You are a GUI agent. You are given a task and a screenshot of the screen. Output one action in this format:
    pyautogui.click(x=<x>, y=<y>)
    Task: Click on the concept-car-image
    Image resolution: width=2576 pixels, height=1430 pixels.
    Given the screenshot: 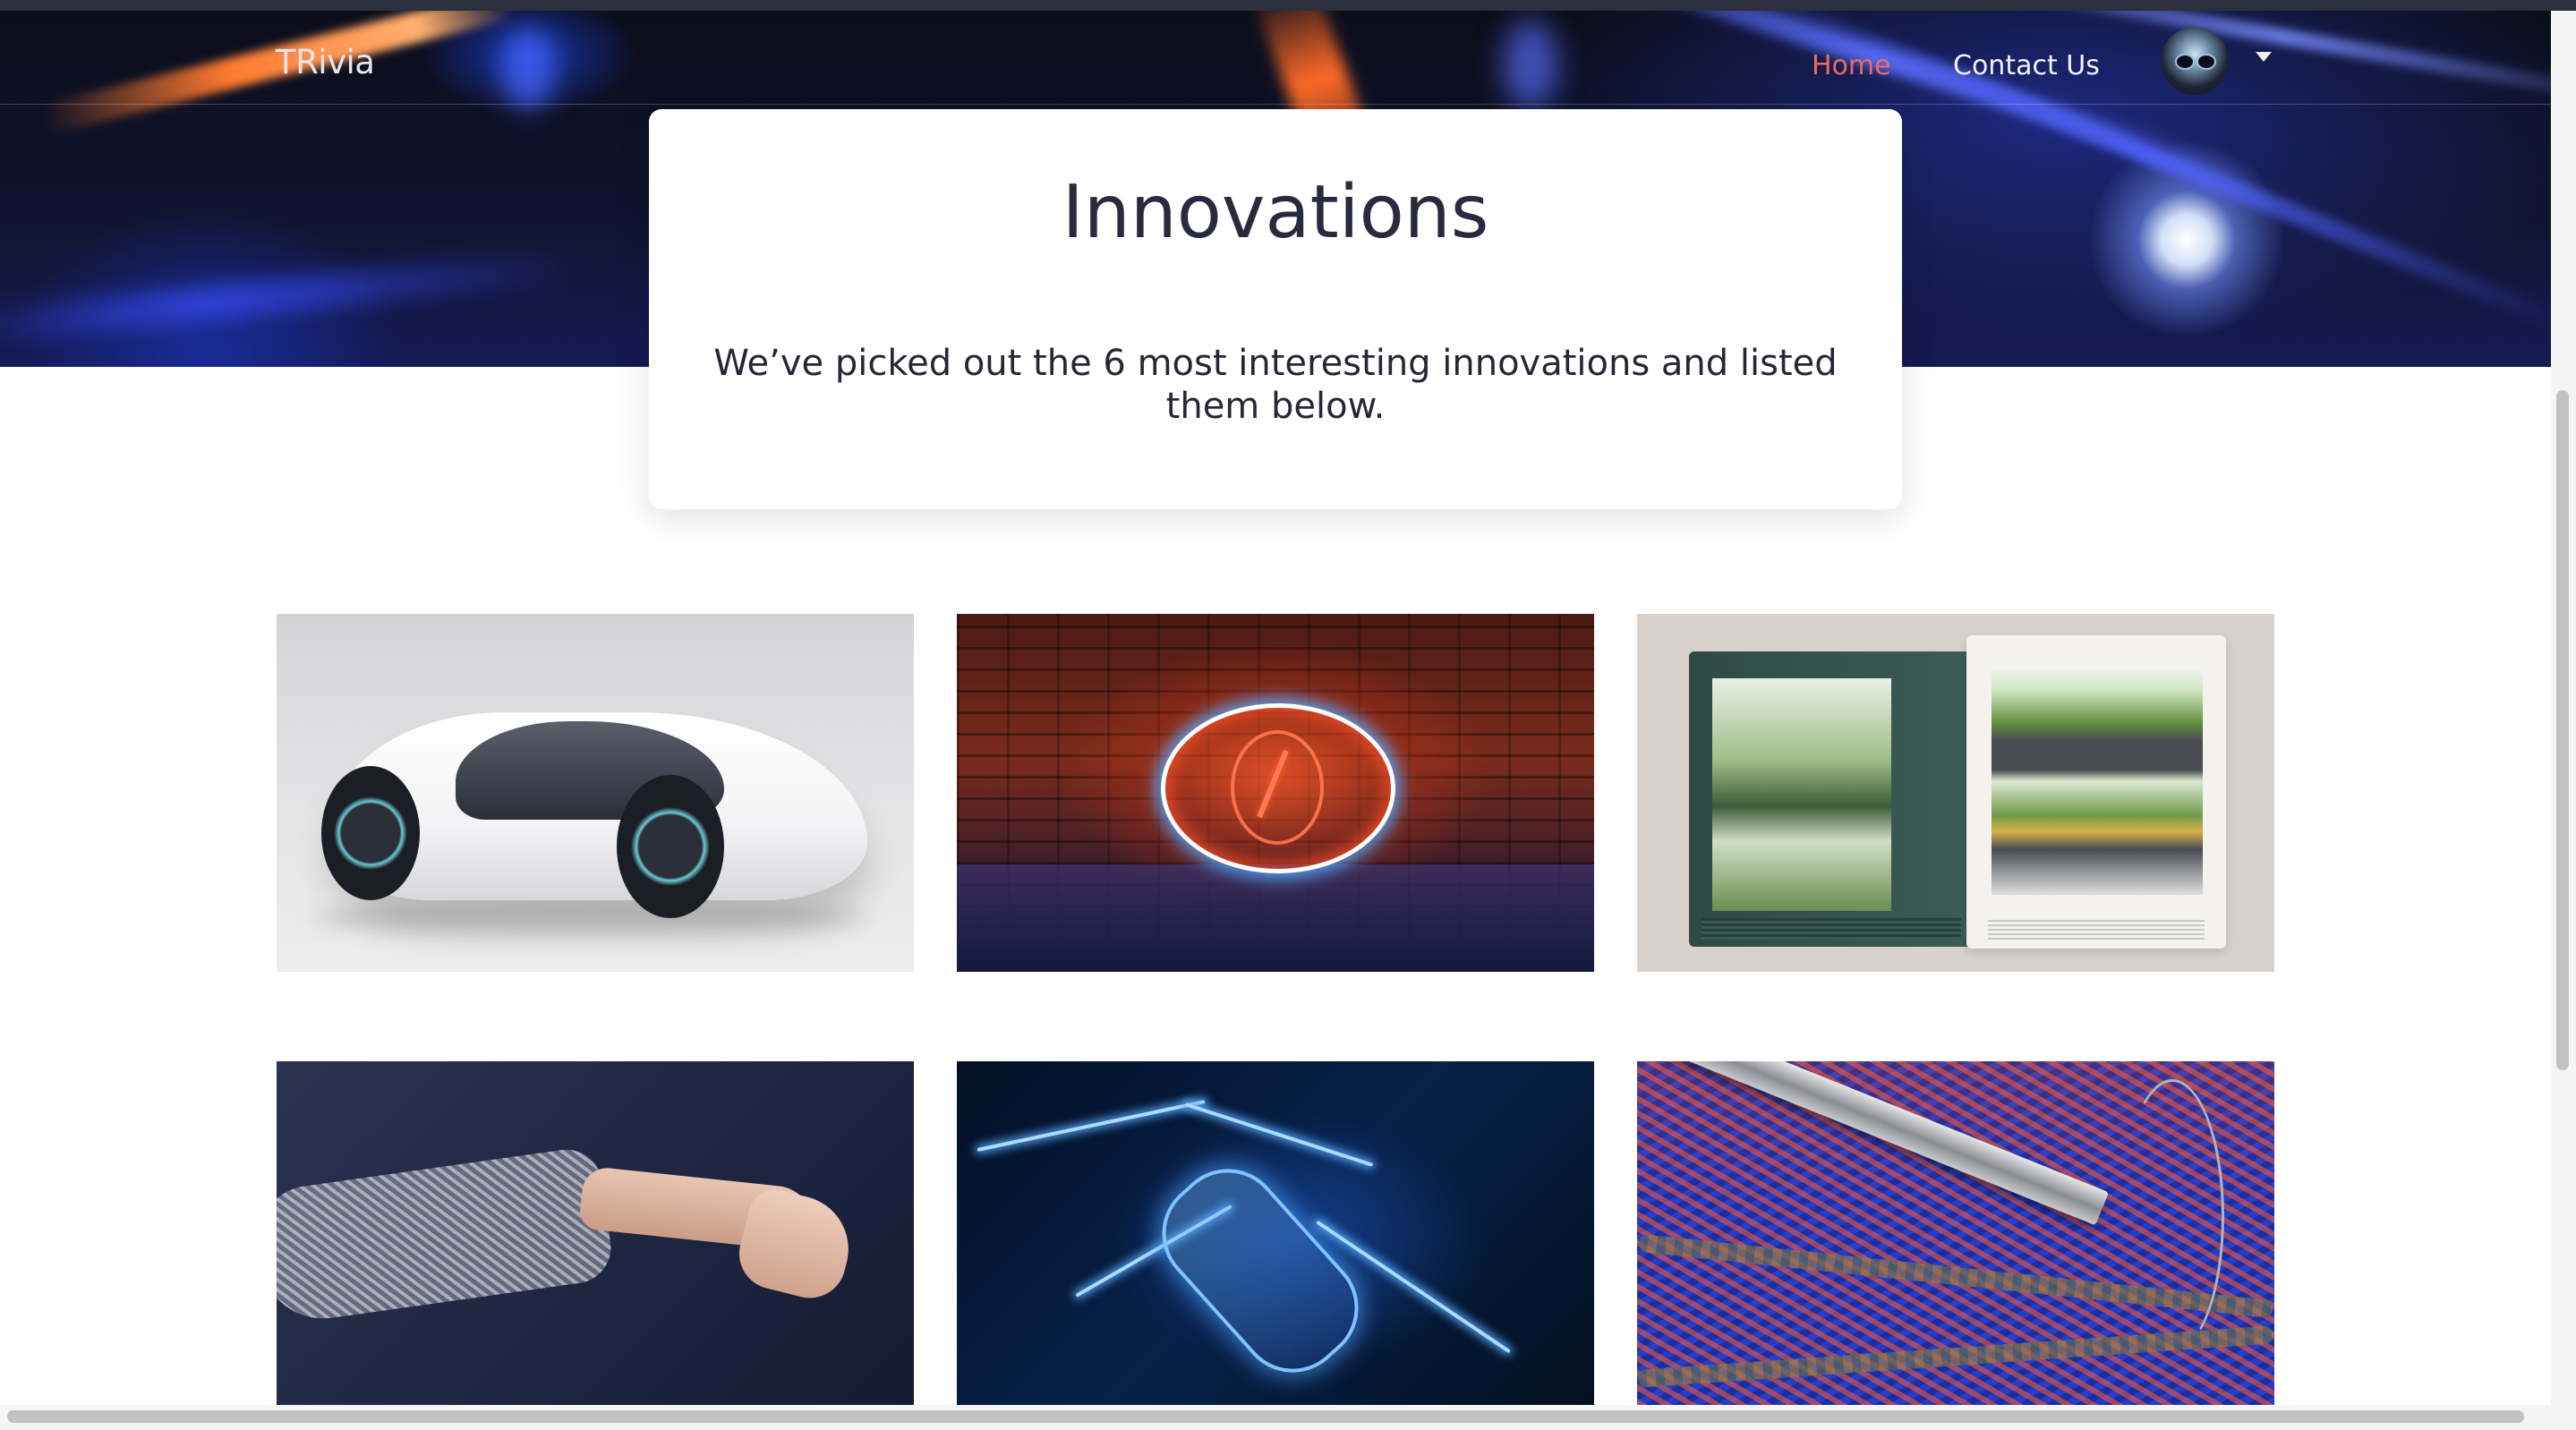 What is the action you would take?
    pyautogui.click(x=595, y=793)
    